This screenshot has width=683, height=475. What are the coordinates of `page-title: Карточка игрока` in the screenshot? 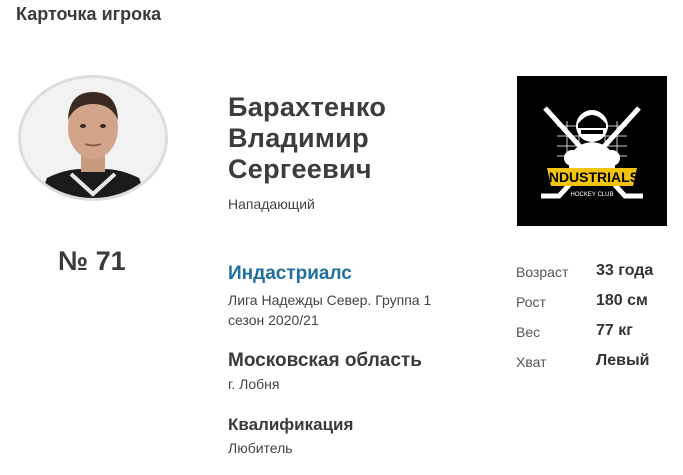 It's located at (89, 14).